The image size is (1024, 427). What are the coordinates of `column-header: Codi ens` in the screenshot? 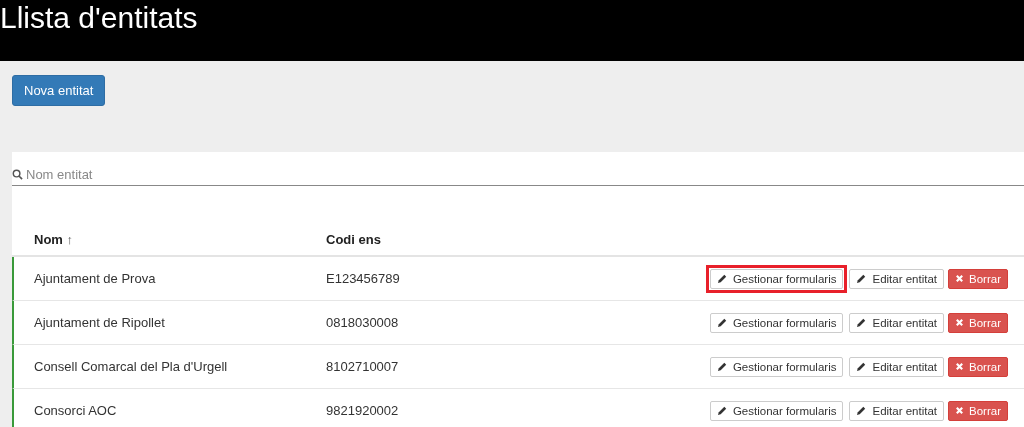 It's located at (426, 243).